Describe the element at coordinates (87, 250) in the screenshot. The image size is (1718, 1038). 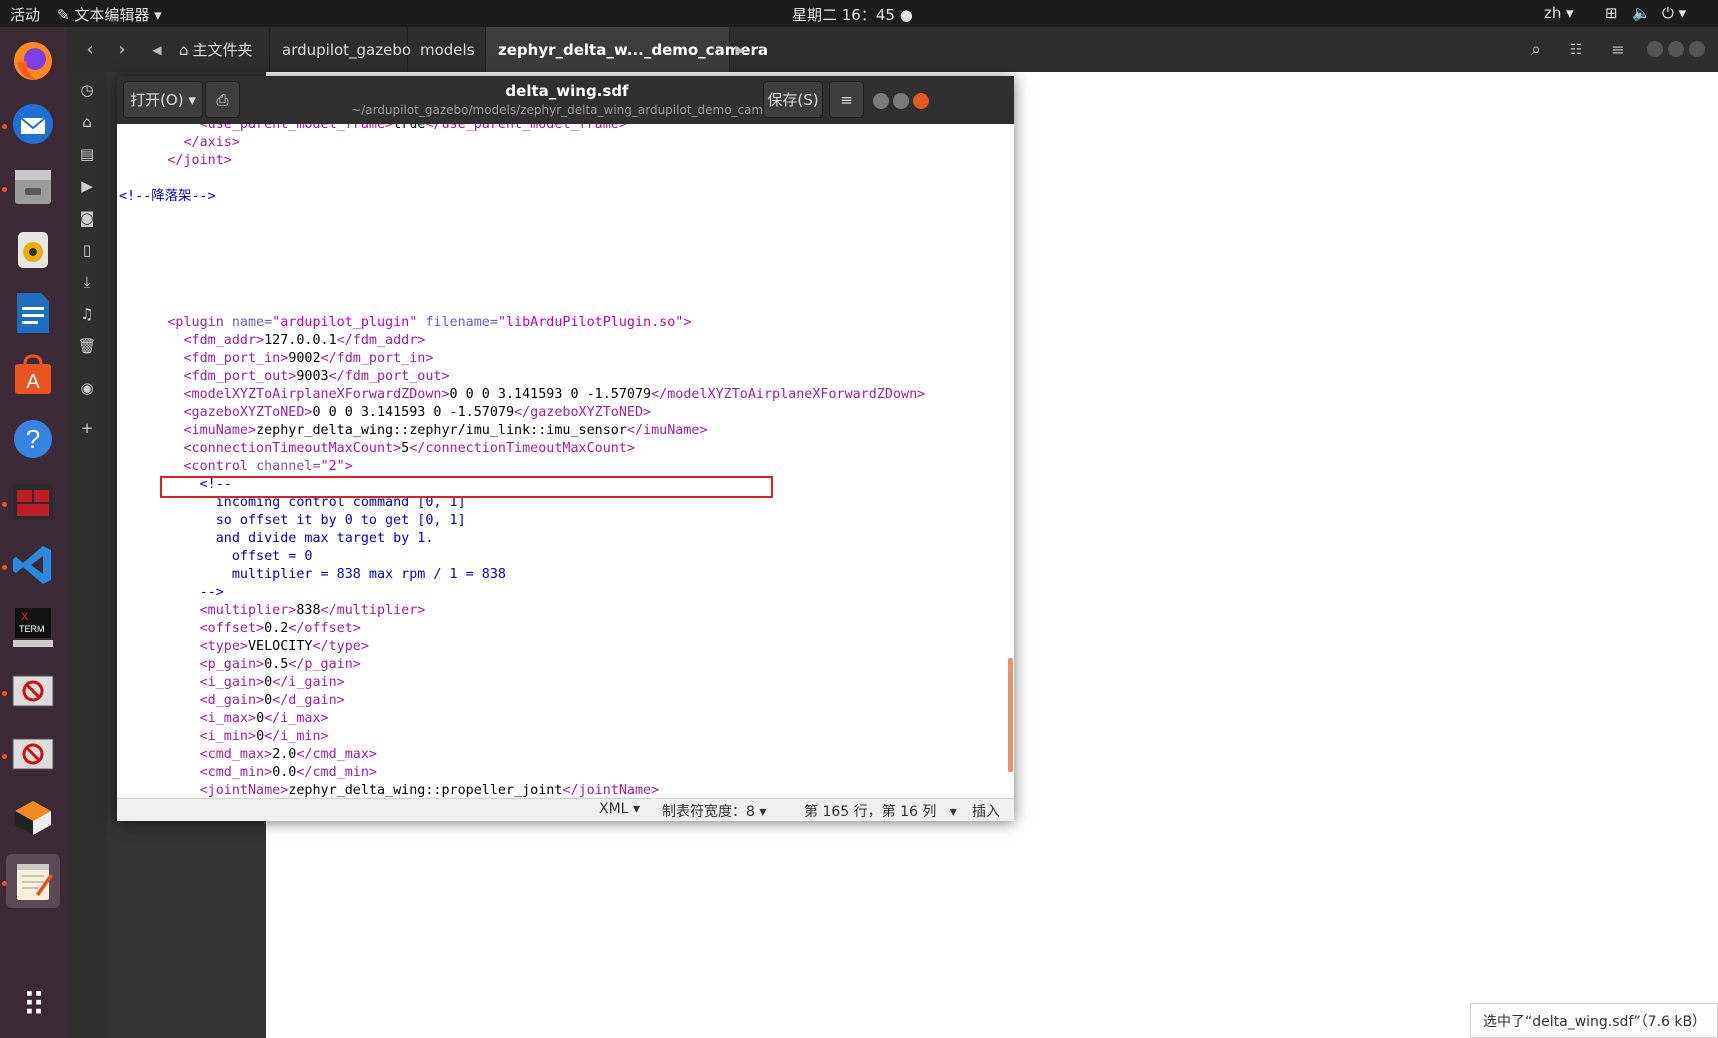
I see `documents-icon: ▯` at that location.